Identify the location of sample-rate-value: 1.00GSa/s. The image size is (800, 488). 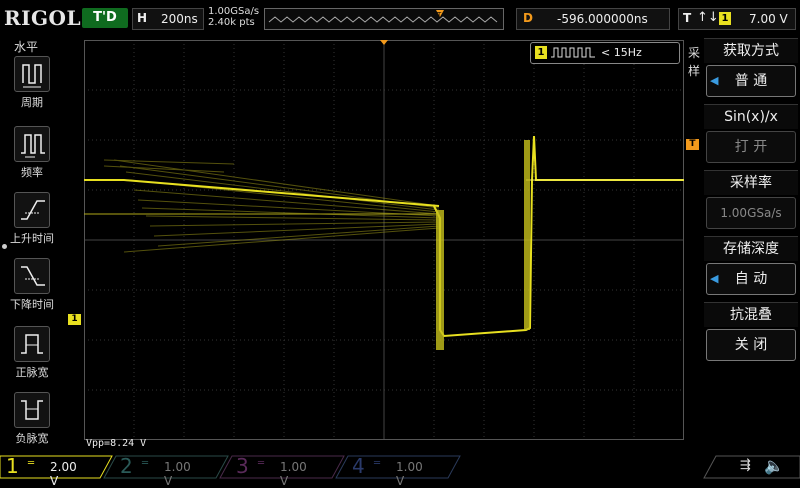
(751, 213).